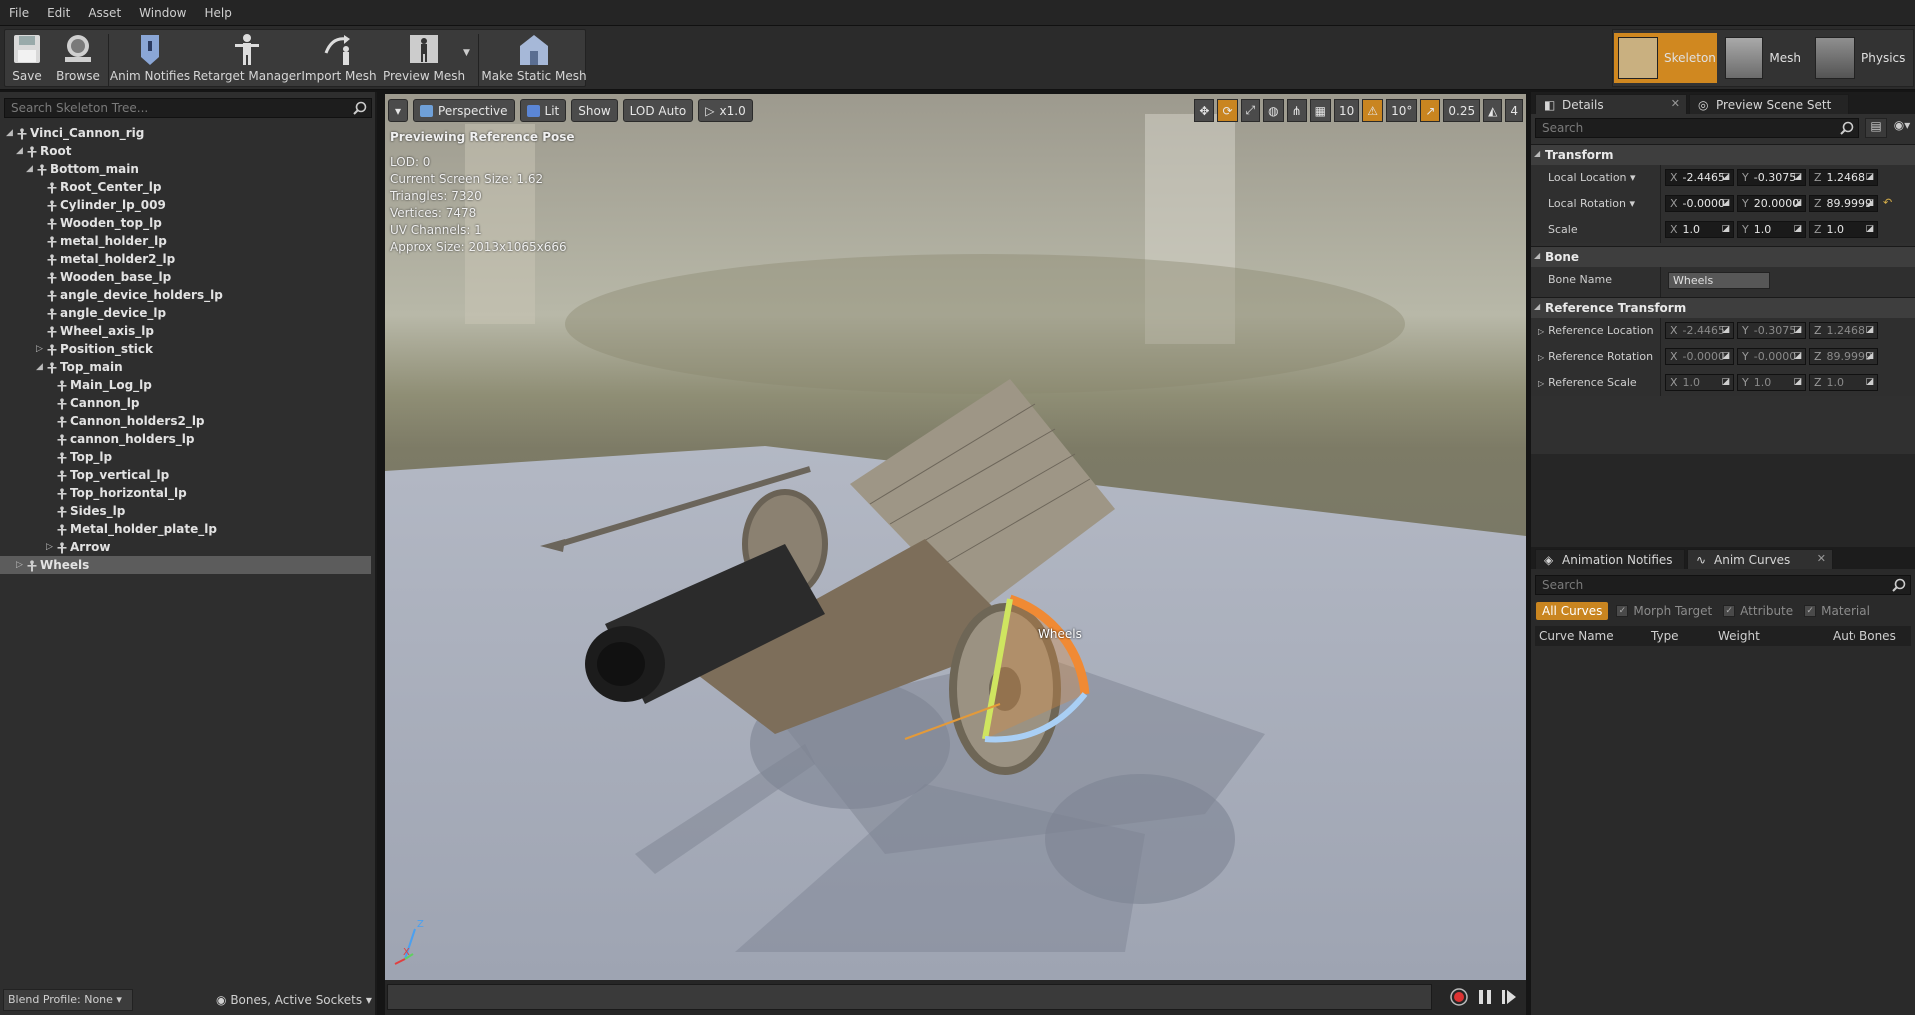 The width and height of the screenshot is (1915, 1015). Describe the element at coordinates (1459, 997) in the screenshot. I see `record-icon` at that location.